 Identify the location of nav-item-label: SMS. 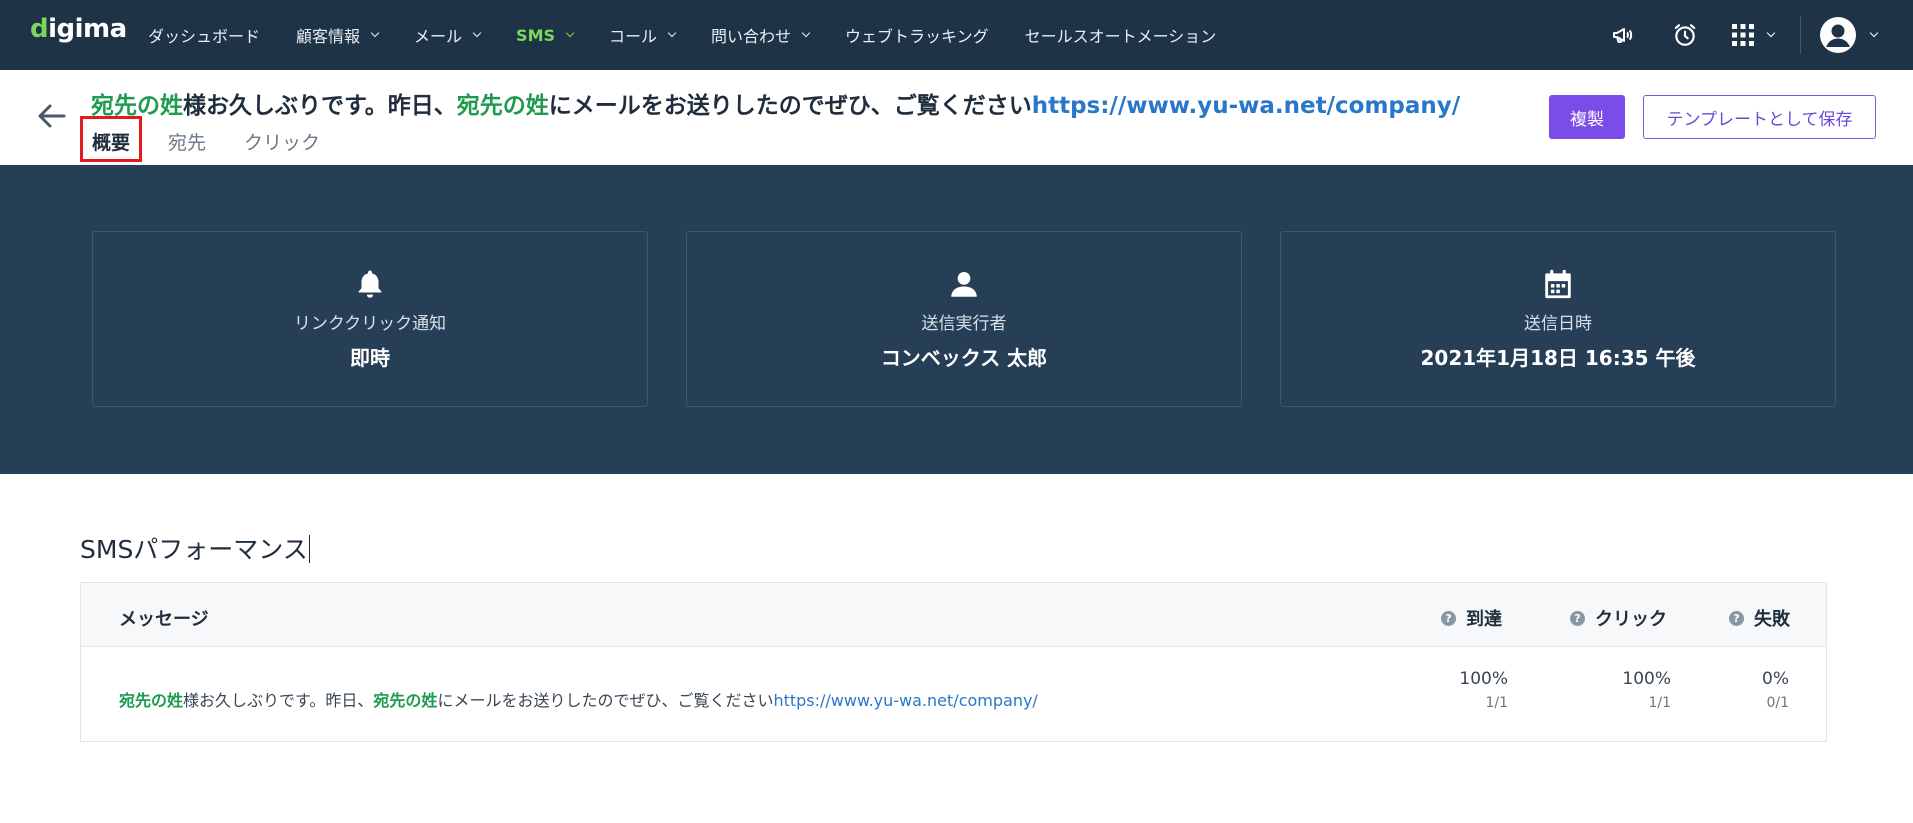
(536, 35).